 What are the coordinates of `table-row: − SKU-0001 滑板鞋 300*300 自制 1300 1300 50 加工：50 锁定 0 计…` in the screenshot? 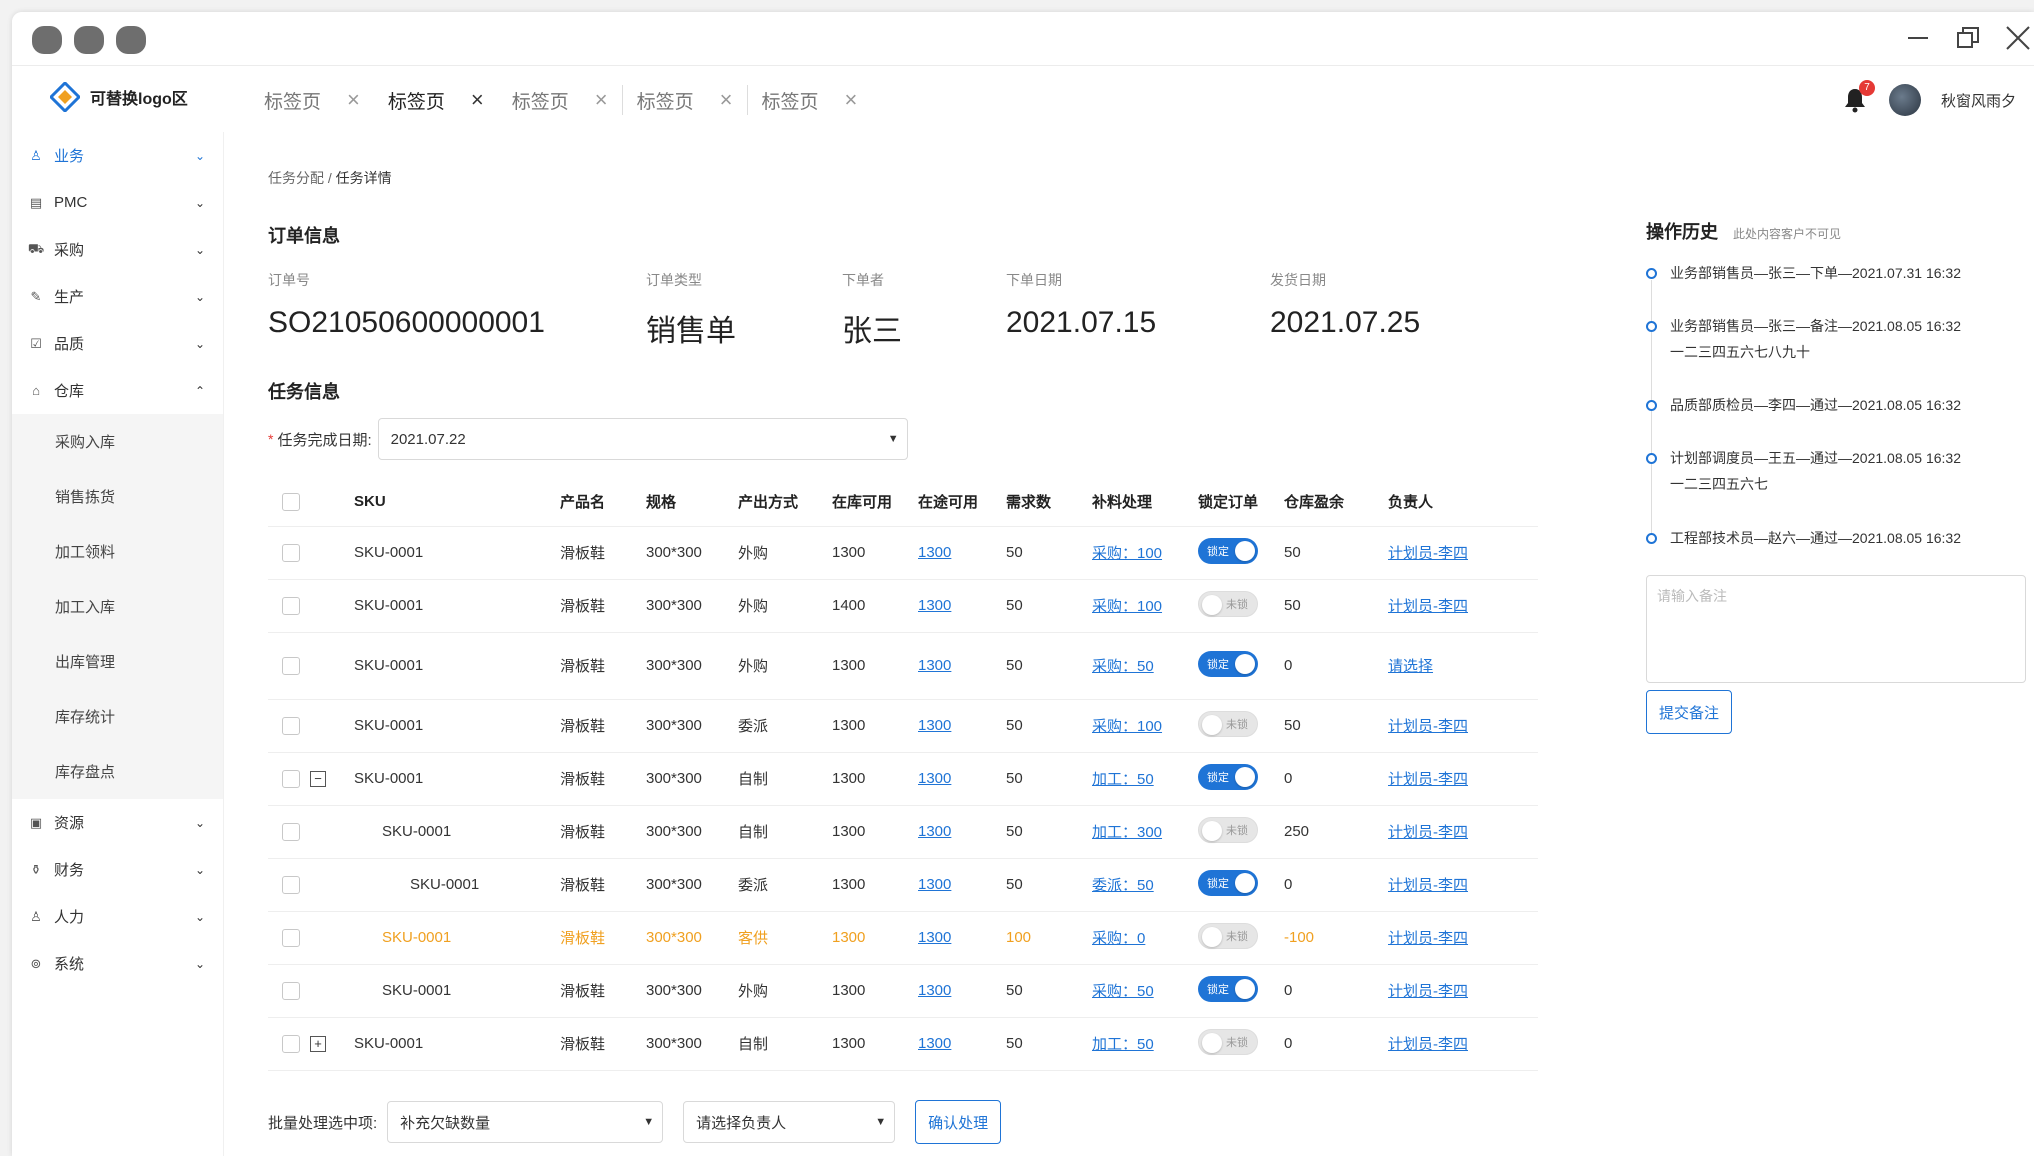 It's located at (903, 779).